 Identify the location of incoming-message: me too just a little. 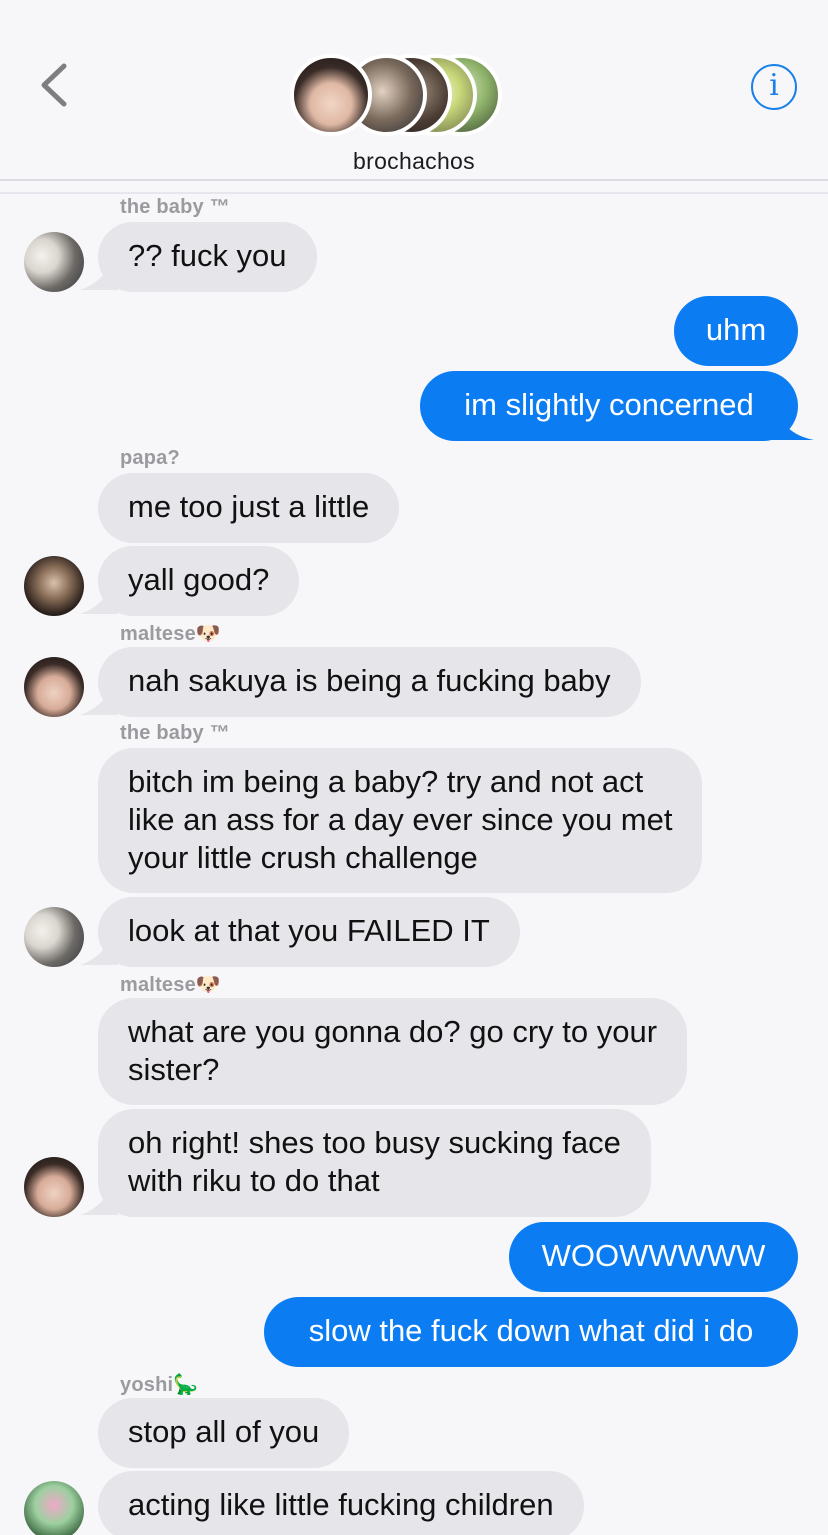
(248, 508).